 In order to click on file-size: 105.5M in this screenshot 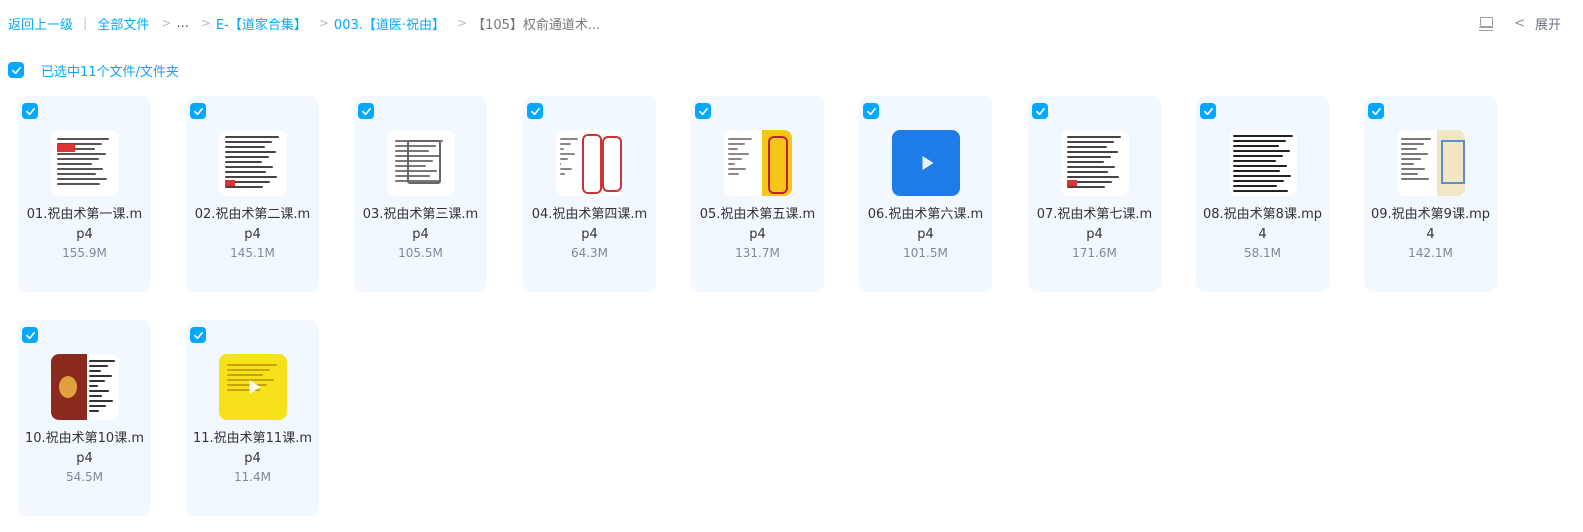, I will do `click(420, 253)`.